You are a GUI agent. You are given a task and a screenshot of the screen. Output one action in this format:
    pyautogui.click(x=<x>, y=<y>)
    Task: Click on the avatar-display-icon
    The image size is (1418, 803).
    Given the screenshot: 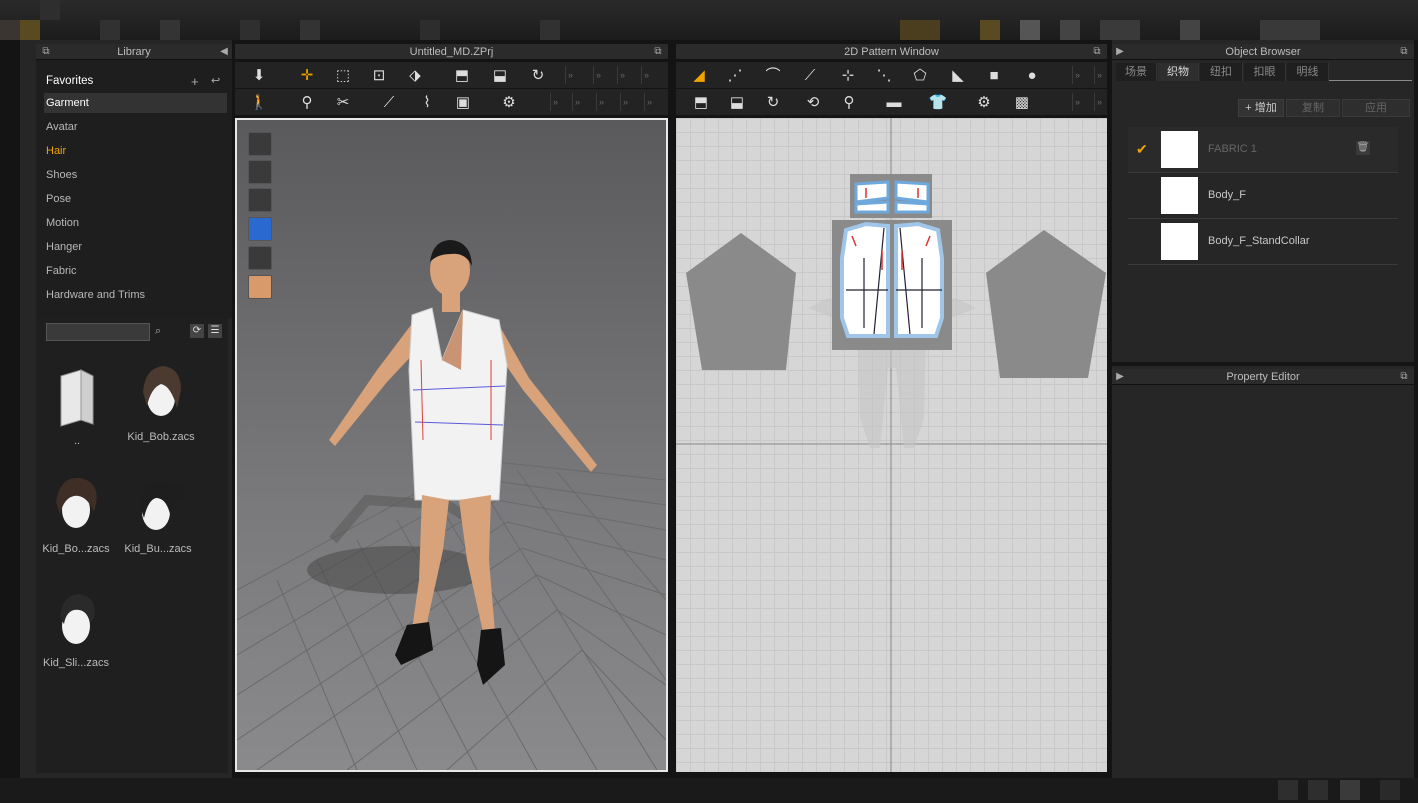 What is the action you would take?
    pyautogui.click(x=260, y=200)
    